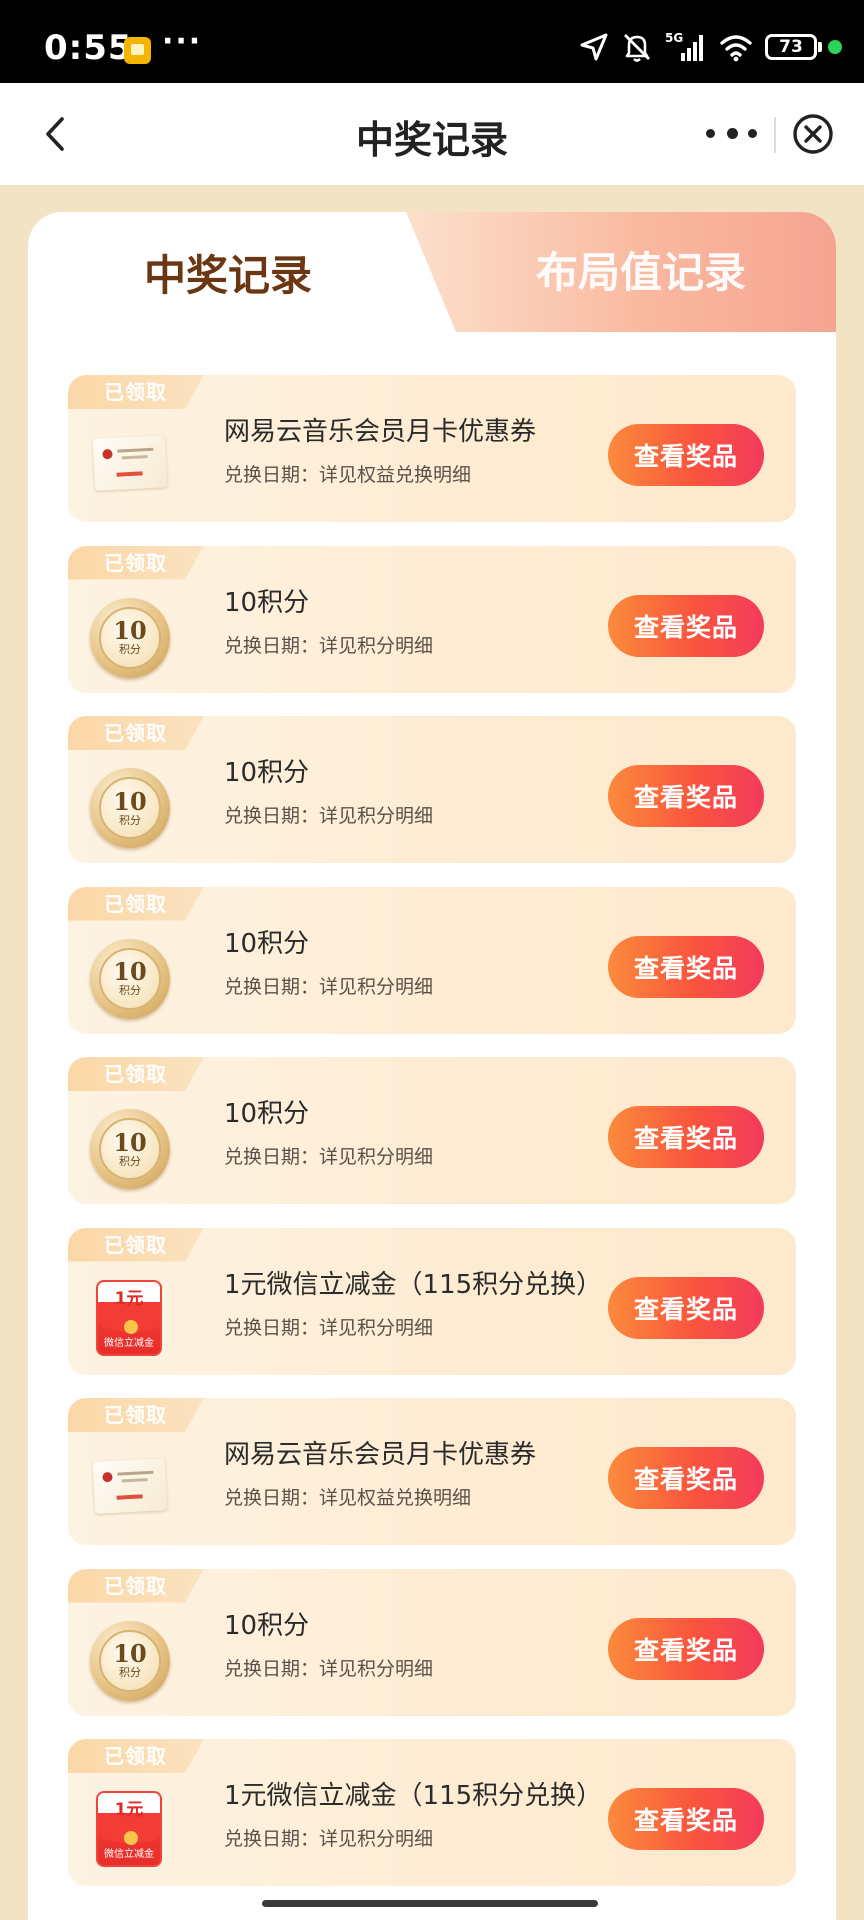 Image resolution: width=864 pixels, height=1920 pixels. Describe the element at coordinates (736, 48) in the screenshot. I see `wifi-icon` at that location.